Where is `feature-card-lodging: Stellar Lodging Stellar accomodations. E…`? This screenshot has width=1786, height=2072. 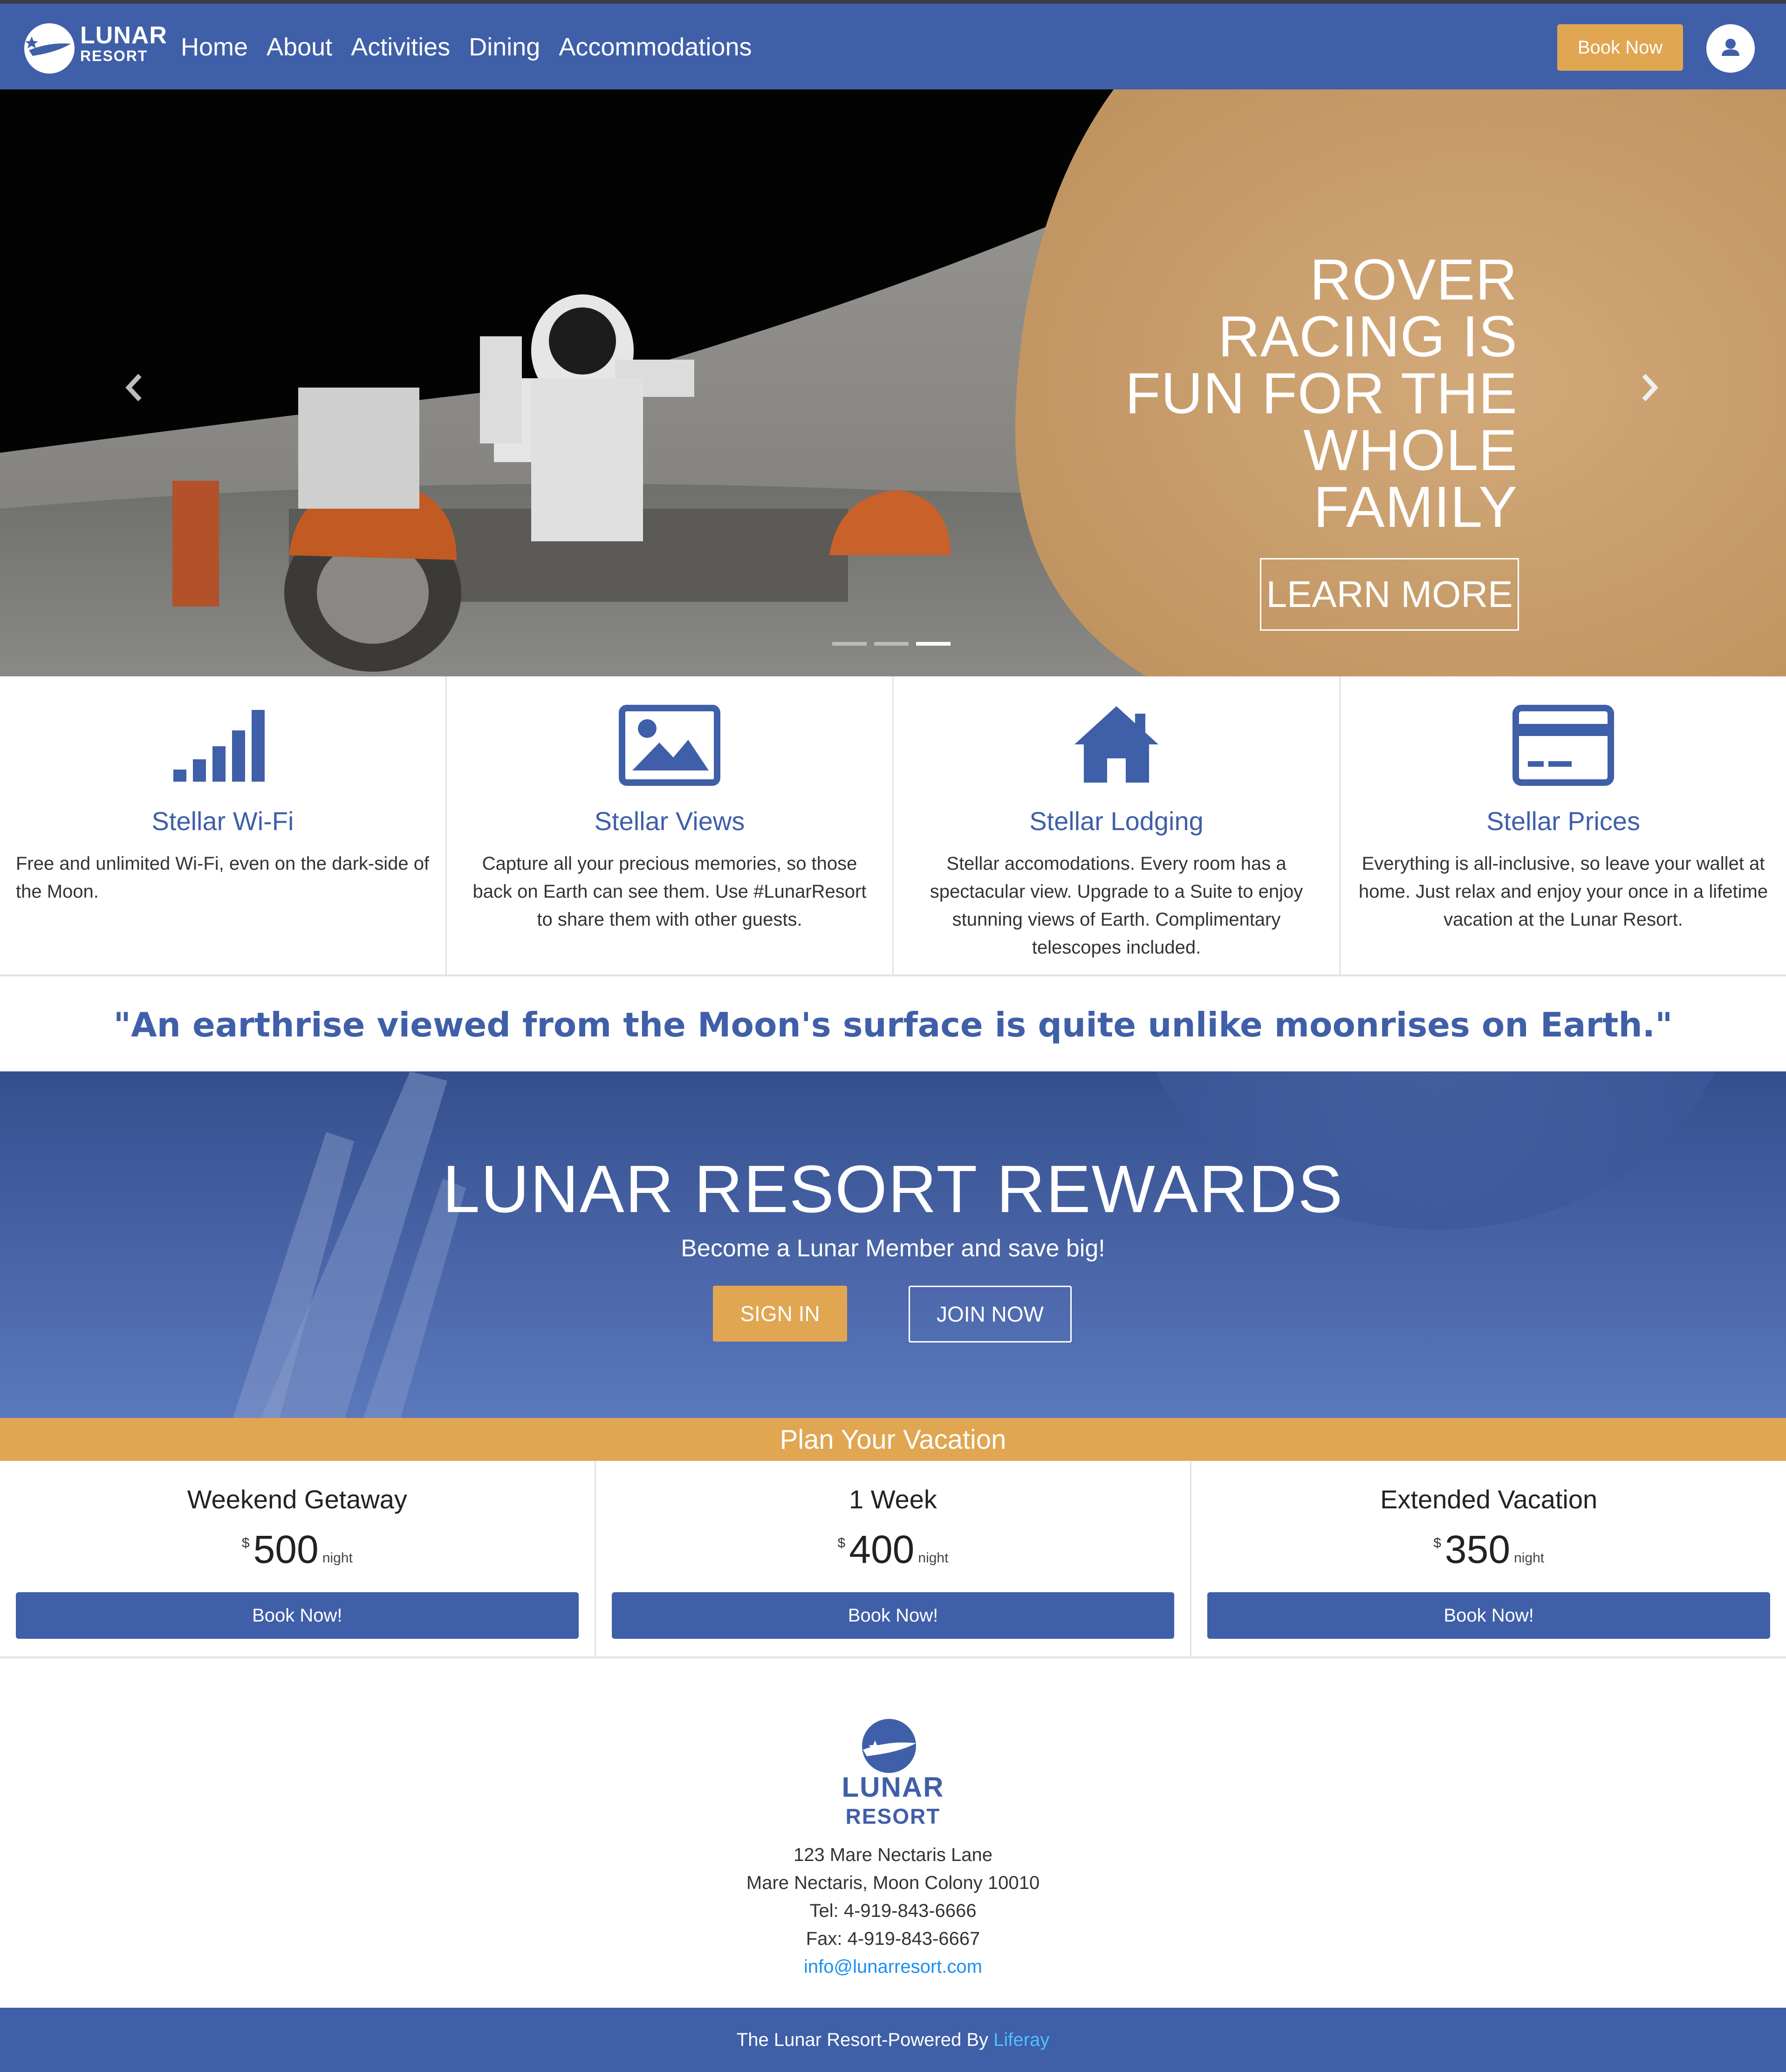
feature-card-lodging: Stellar Lodging Stellar accomodations. E… is located at coordinates (1117, 826).